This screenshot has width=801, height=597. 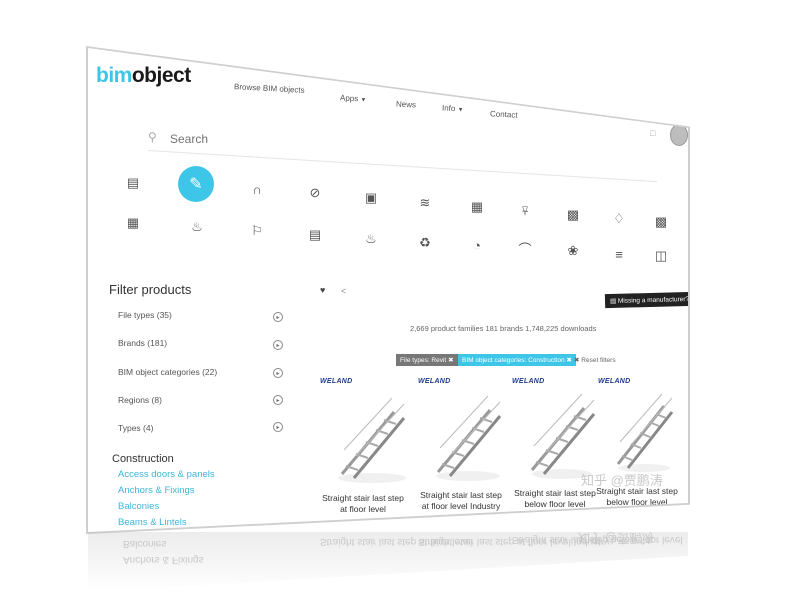 I want to click on nav-apps: Apps ▼, so click(x=353, y=98).